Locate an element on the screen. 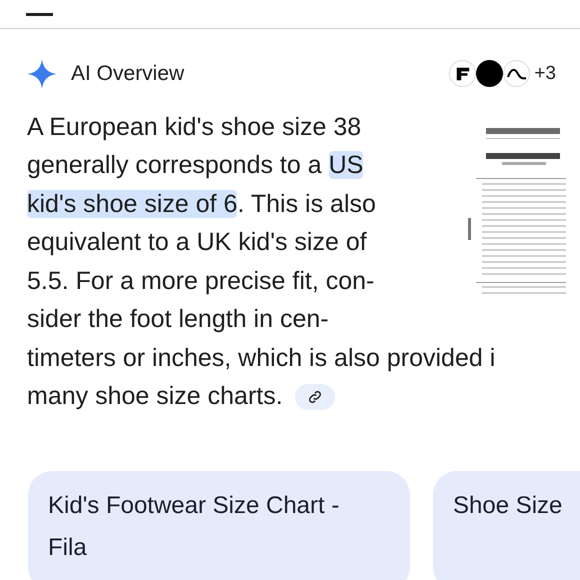 The image size is (580, 580). source-card: Shoe Size is located at coordinates (506, 525).